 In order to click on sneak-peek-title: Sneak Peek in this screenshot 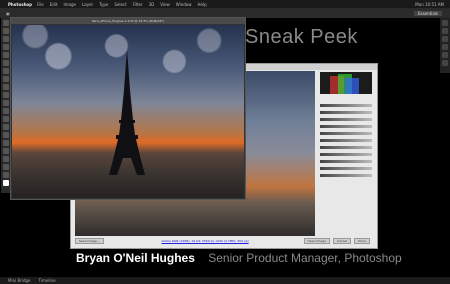, I will do `click(301, 37)`.